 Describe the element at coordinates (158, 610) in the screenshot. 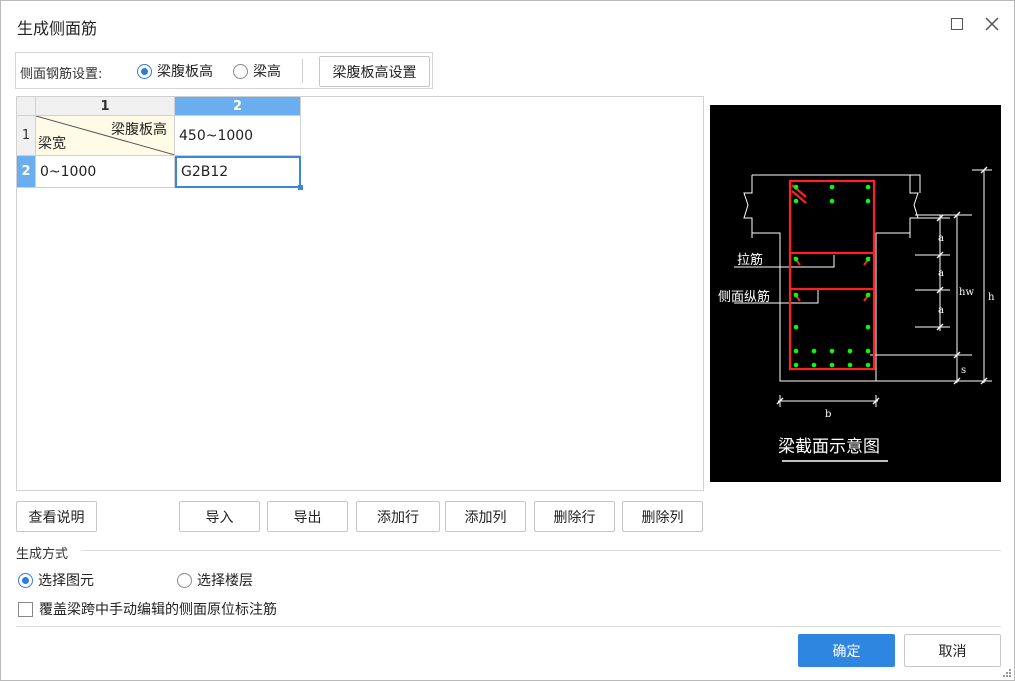

I see `override-checkbox-label: 覆盖梁跨中手动编辑的侧面原位标注筋` at that location.